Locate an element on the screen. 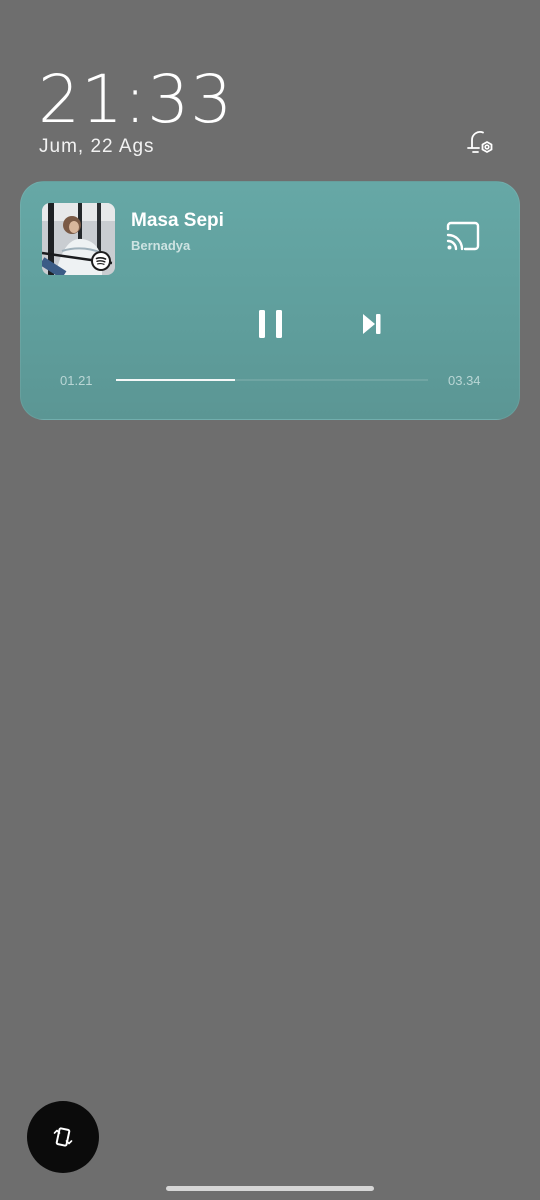 This screenshot has width=540, height=1200. progress-slider is located at coordinates (272, 380).